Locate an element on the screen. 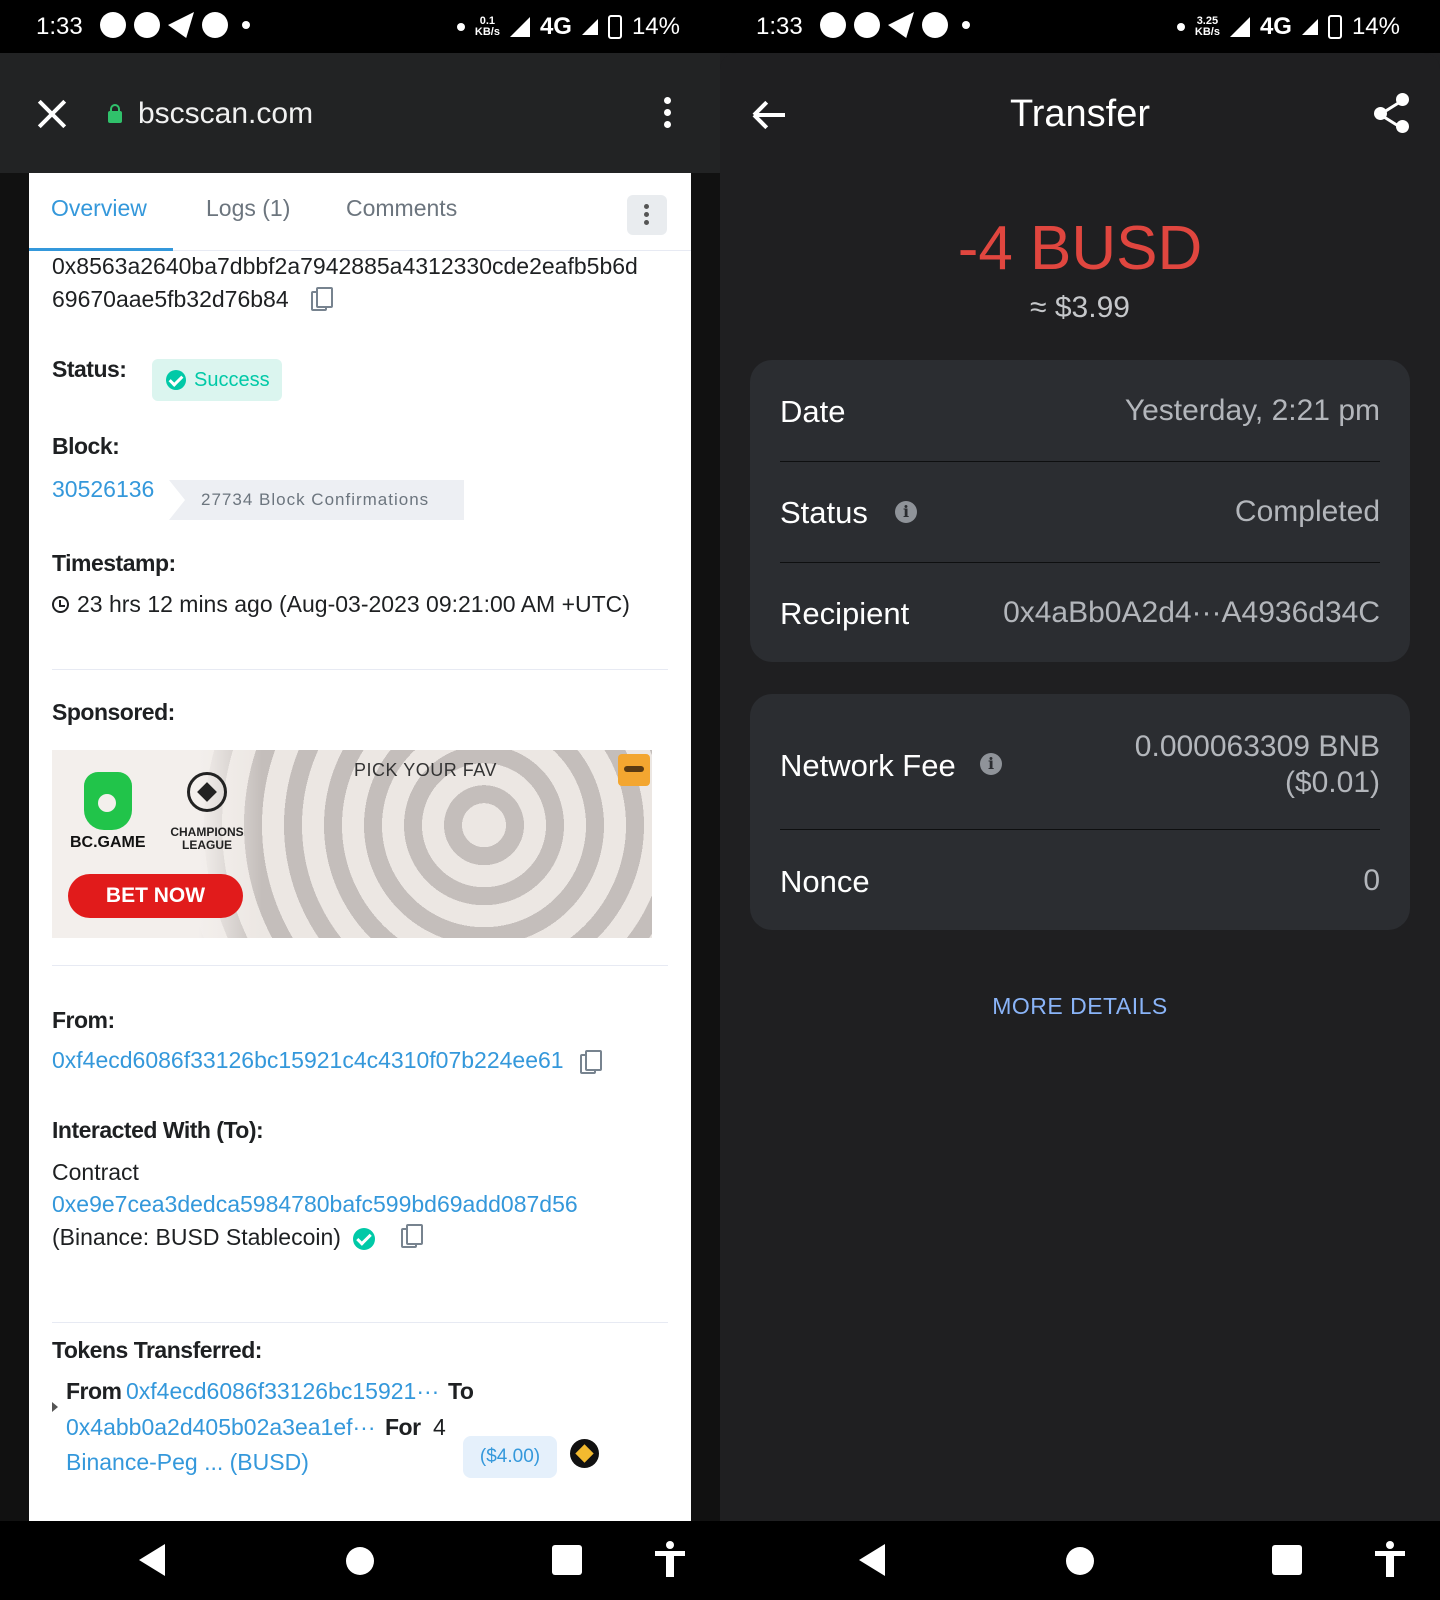  status-right: 0.1 KB/s 4G 14% is located at coordinates (568, 27).